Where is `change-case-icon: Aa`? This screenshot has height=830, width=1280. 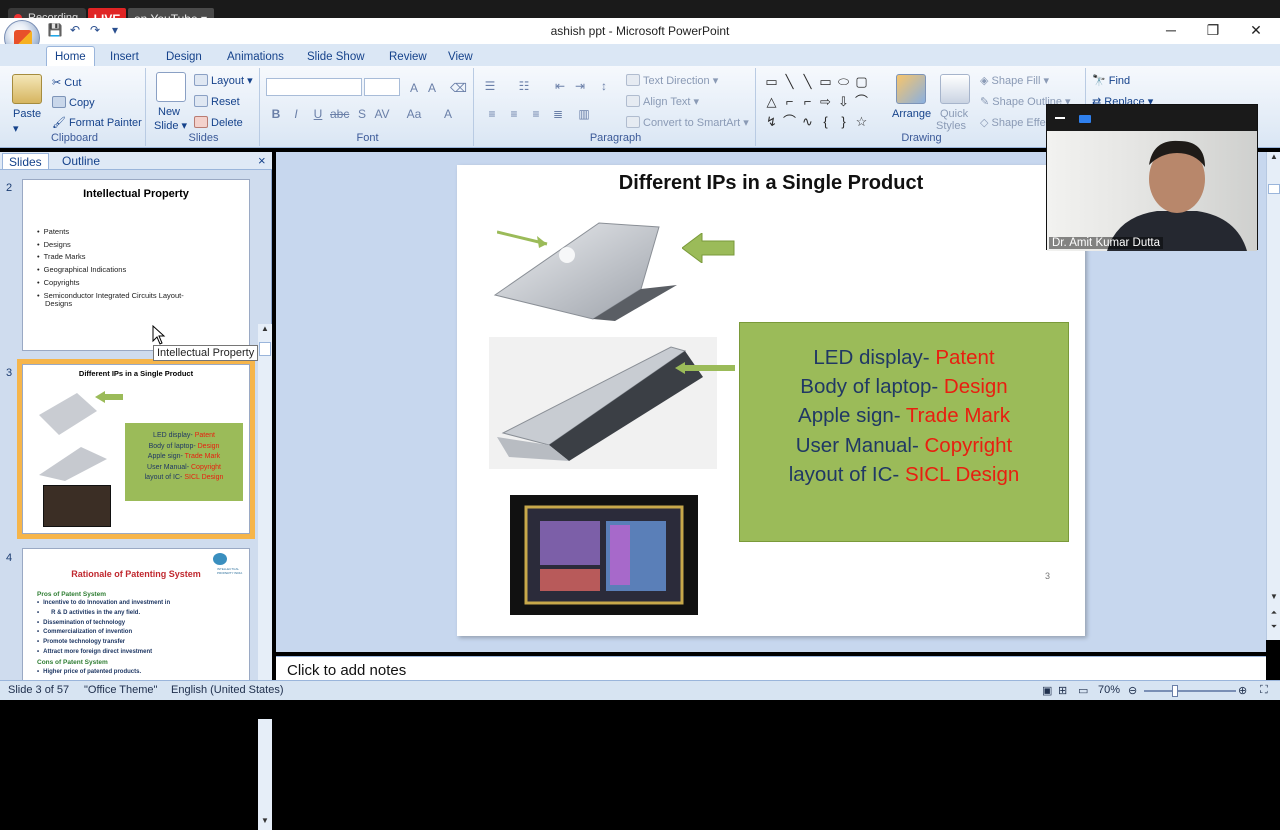 change-case-icon: Aa is located at coordinates (414, 114).